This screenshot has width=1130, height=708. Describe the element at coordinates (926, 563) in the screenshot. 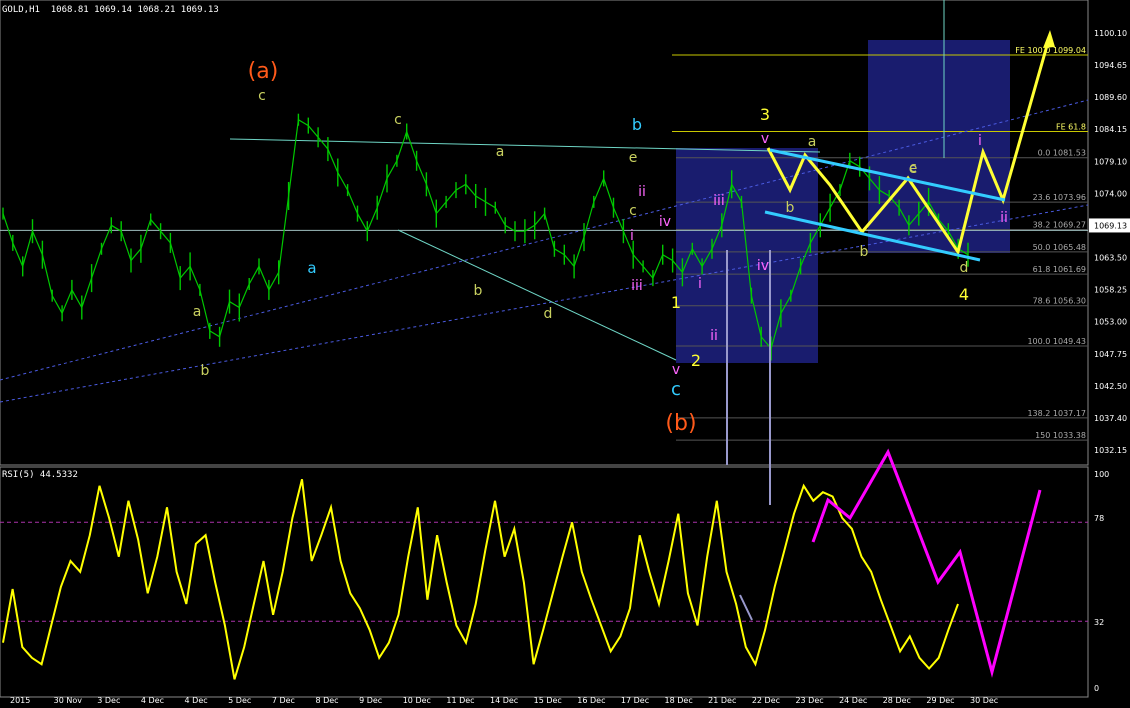

I see `magenta-rsi-projection` at that location.